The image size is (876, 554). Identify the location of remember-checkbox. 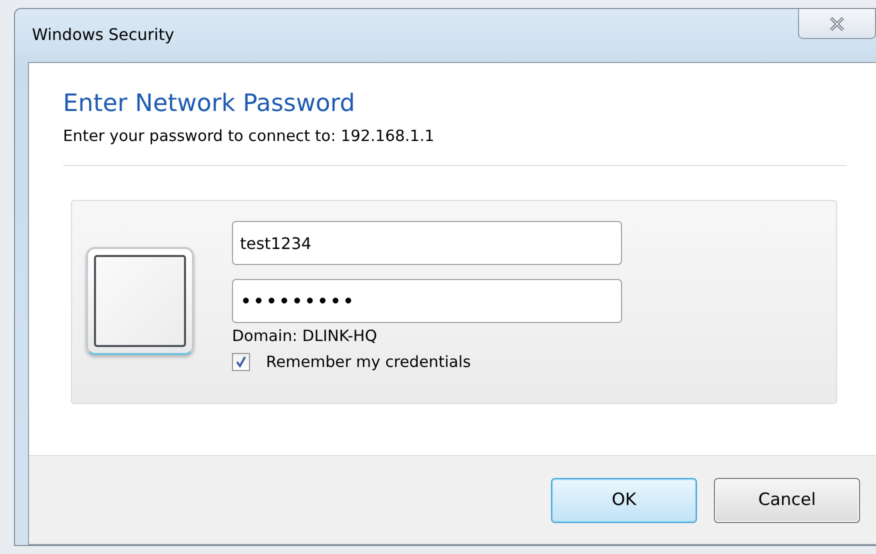
(241, 362).